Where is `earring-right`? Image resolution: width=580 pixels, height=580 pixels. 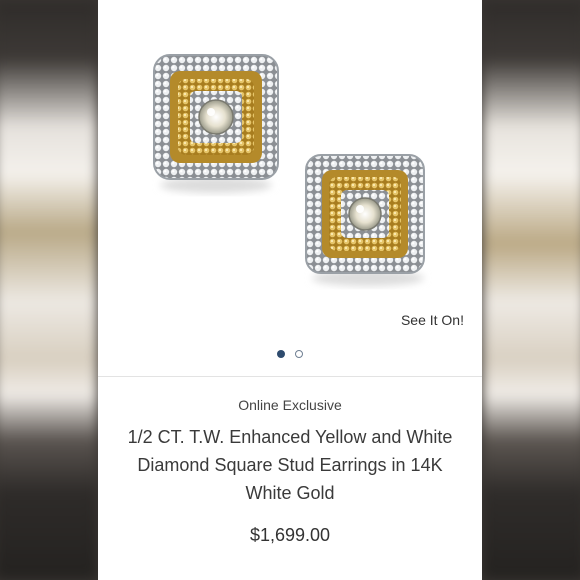
earring-right is located at coordinates (365, 220).